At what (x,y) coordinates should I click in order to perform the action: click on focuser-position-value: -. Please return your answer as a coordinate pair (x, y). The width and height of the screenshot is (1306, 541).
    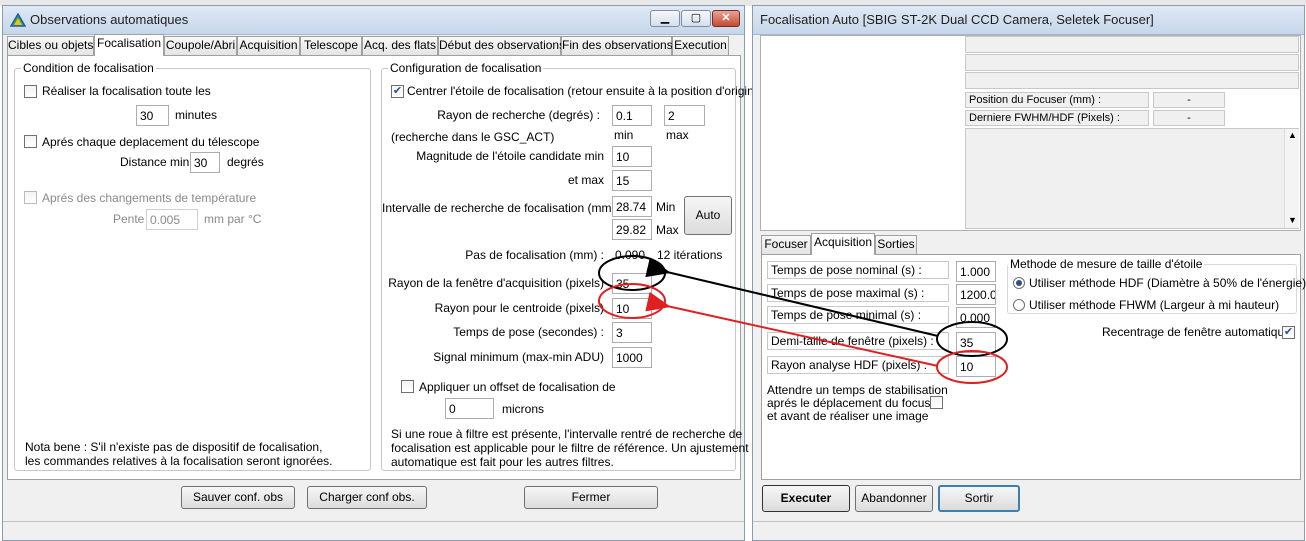
    Looking at the image, I should click on (1189, 100).